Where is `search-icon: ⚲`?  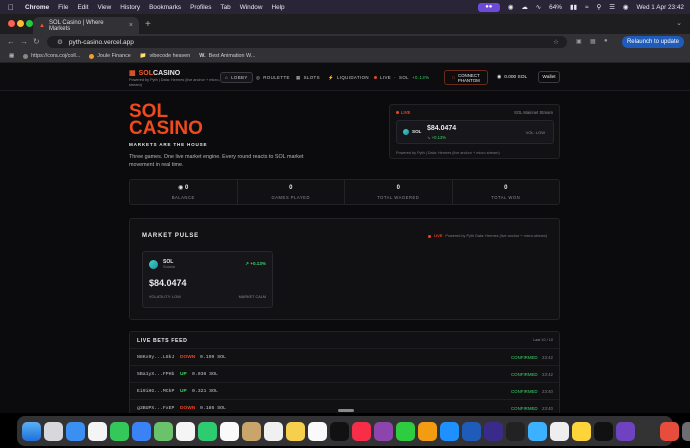
search-icon: ⚲ is located at coordinates (599, 7).